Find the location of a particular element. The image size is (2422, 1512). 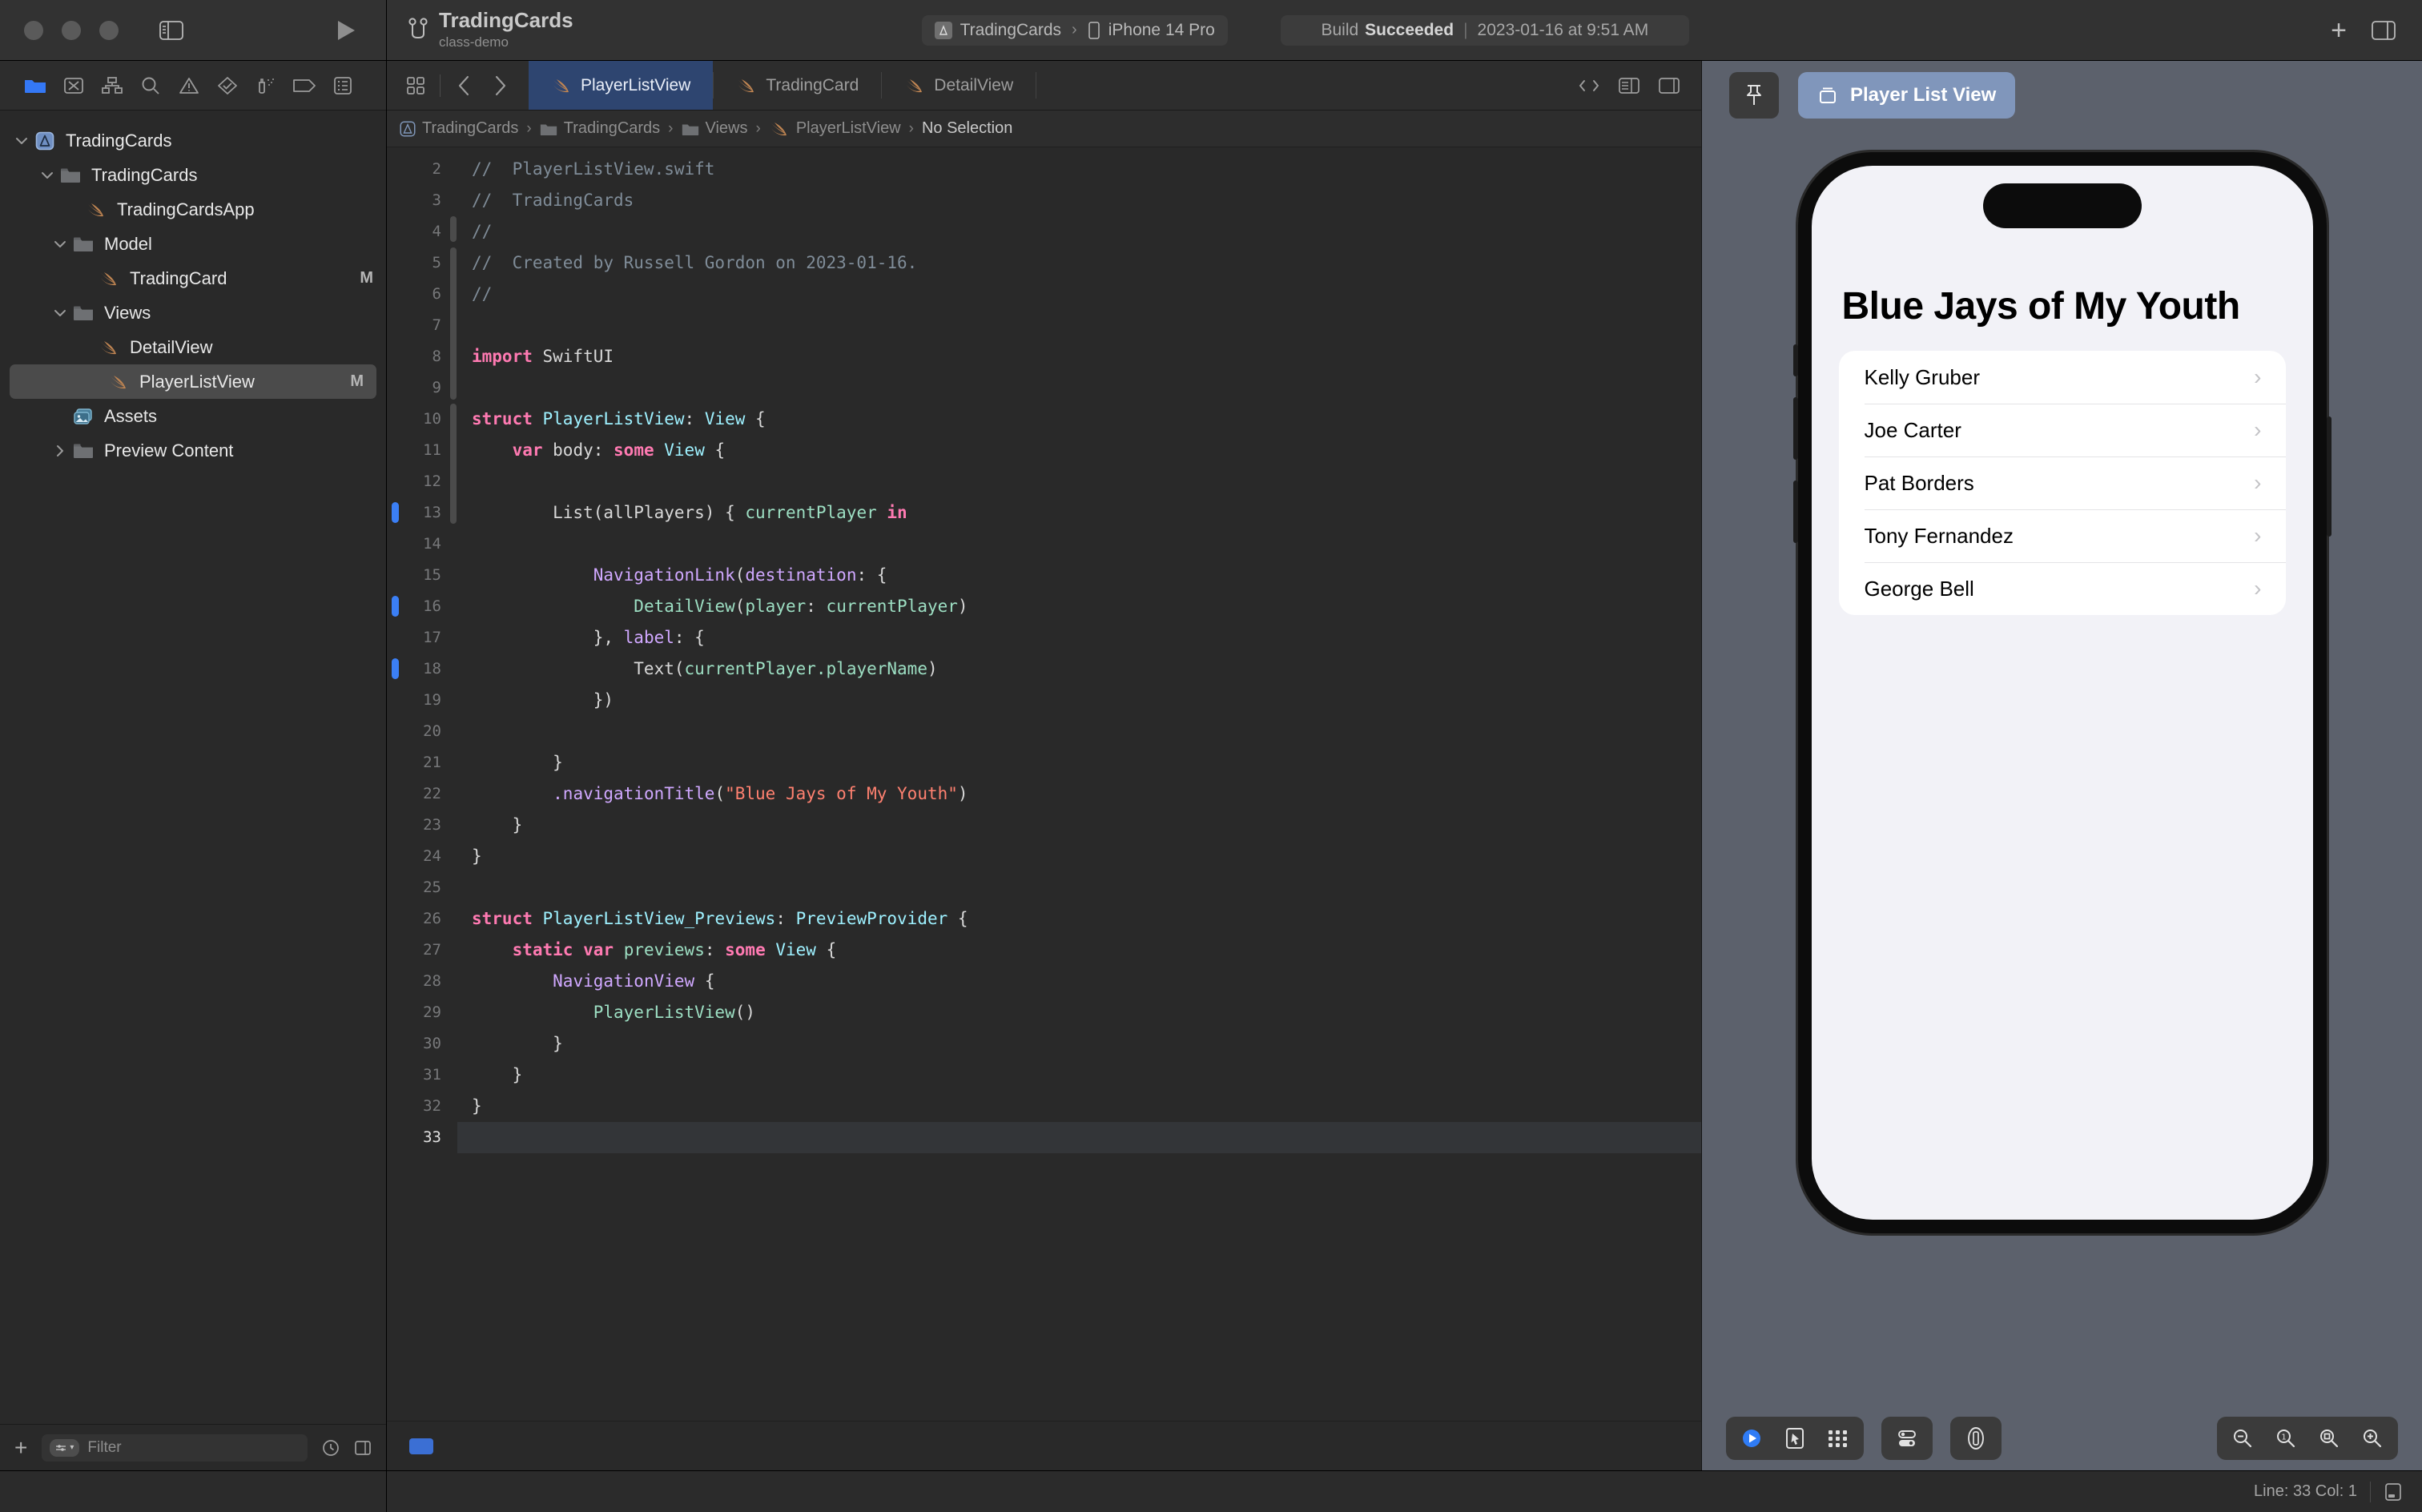

code-line: struct PlayerListView: View { is located at coordinates (1086, 419).